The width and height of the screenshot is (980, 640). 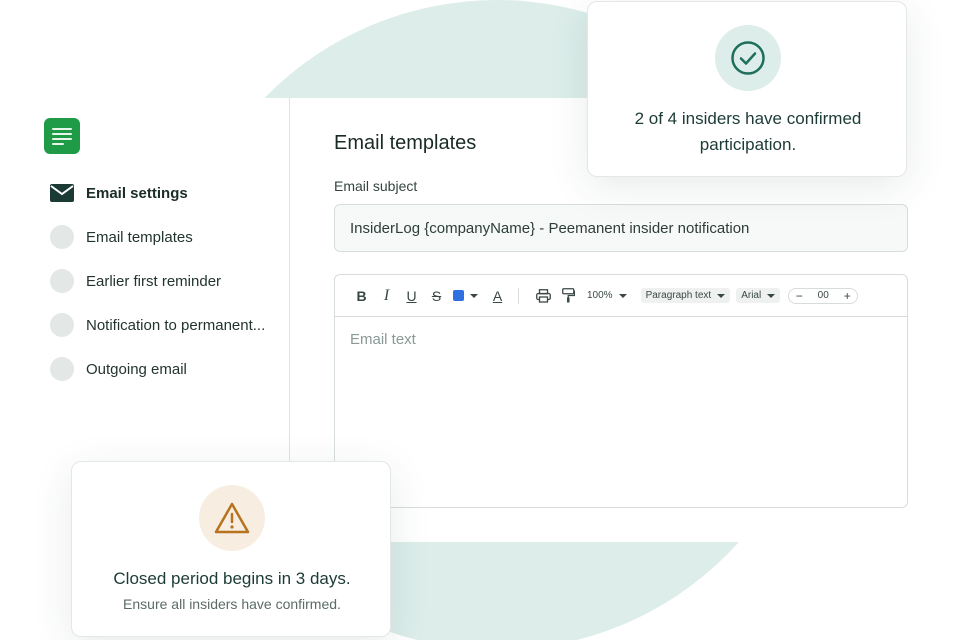 I want to click on sidebar-item-earlier-first-reminder: Earlier first reminder, so click(x=135, y=281).